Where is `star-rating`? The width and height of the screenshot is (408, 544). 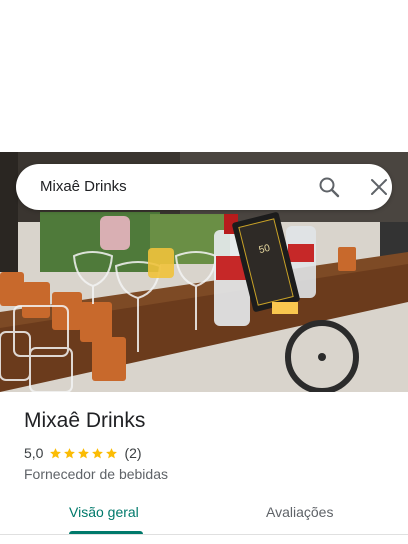 star-rating is located at coordinates (84, 453).